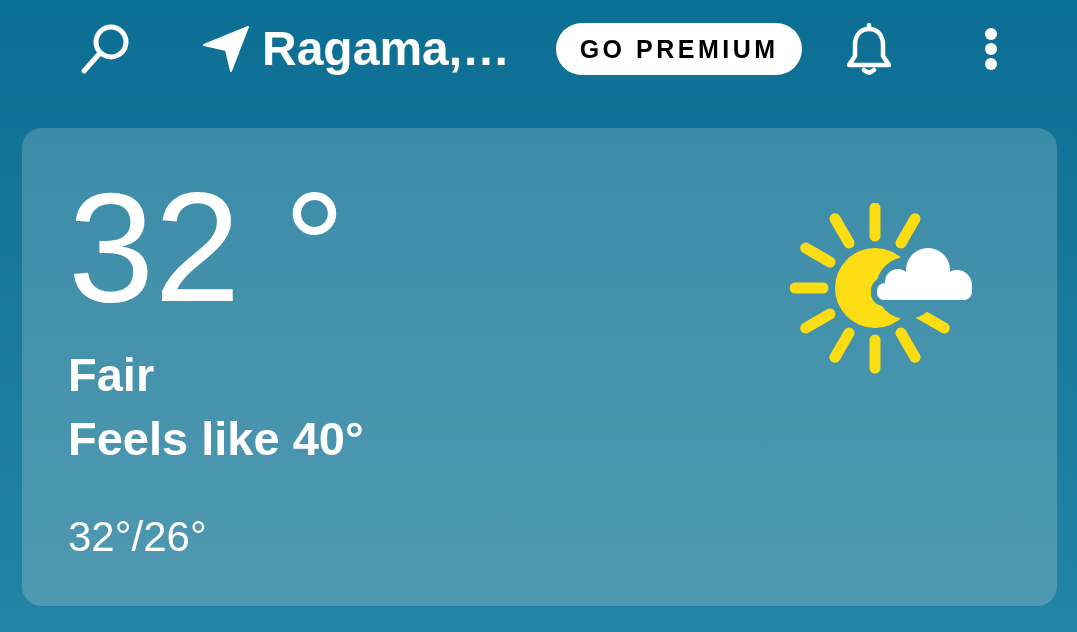  Describe the element at coordinates (216, 438) in the screenshot. I see `feels-like-temperature: Feels like 40°` at that location.